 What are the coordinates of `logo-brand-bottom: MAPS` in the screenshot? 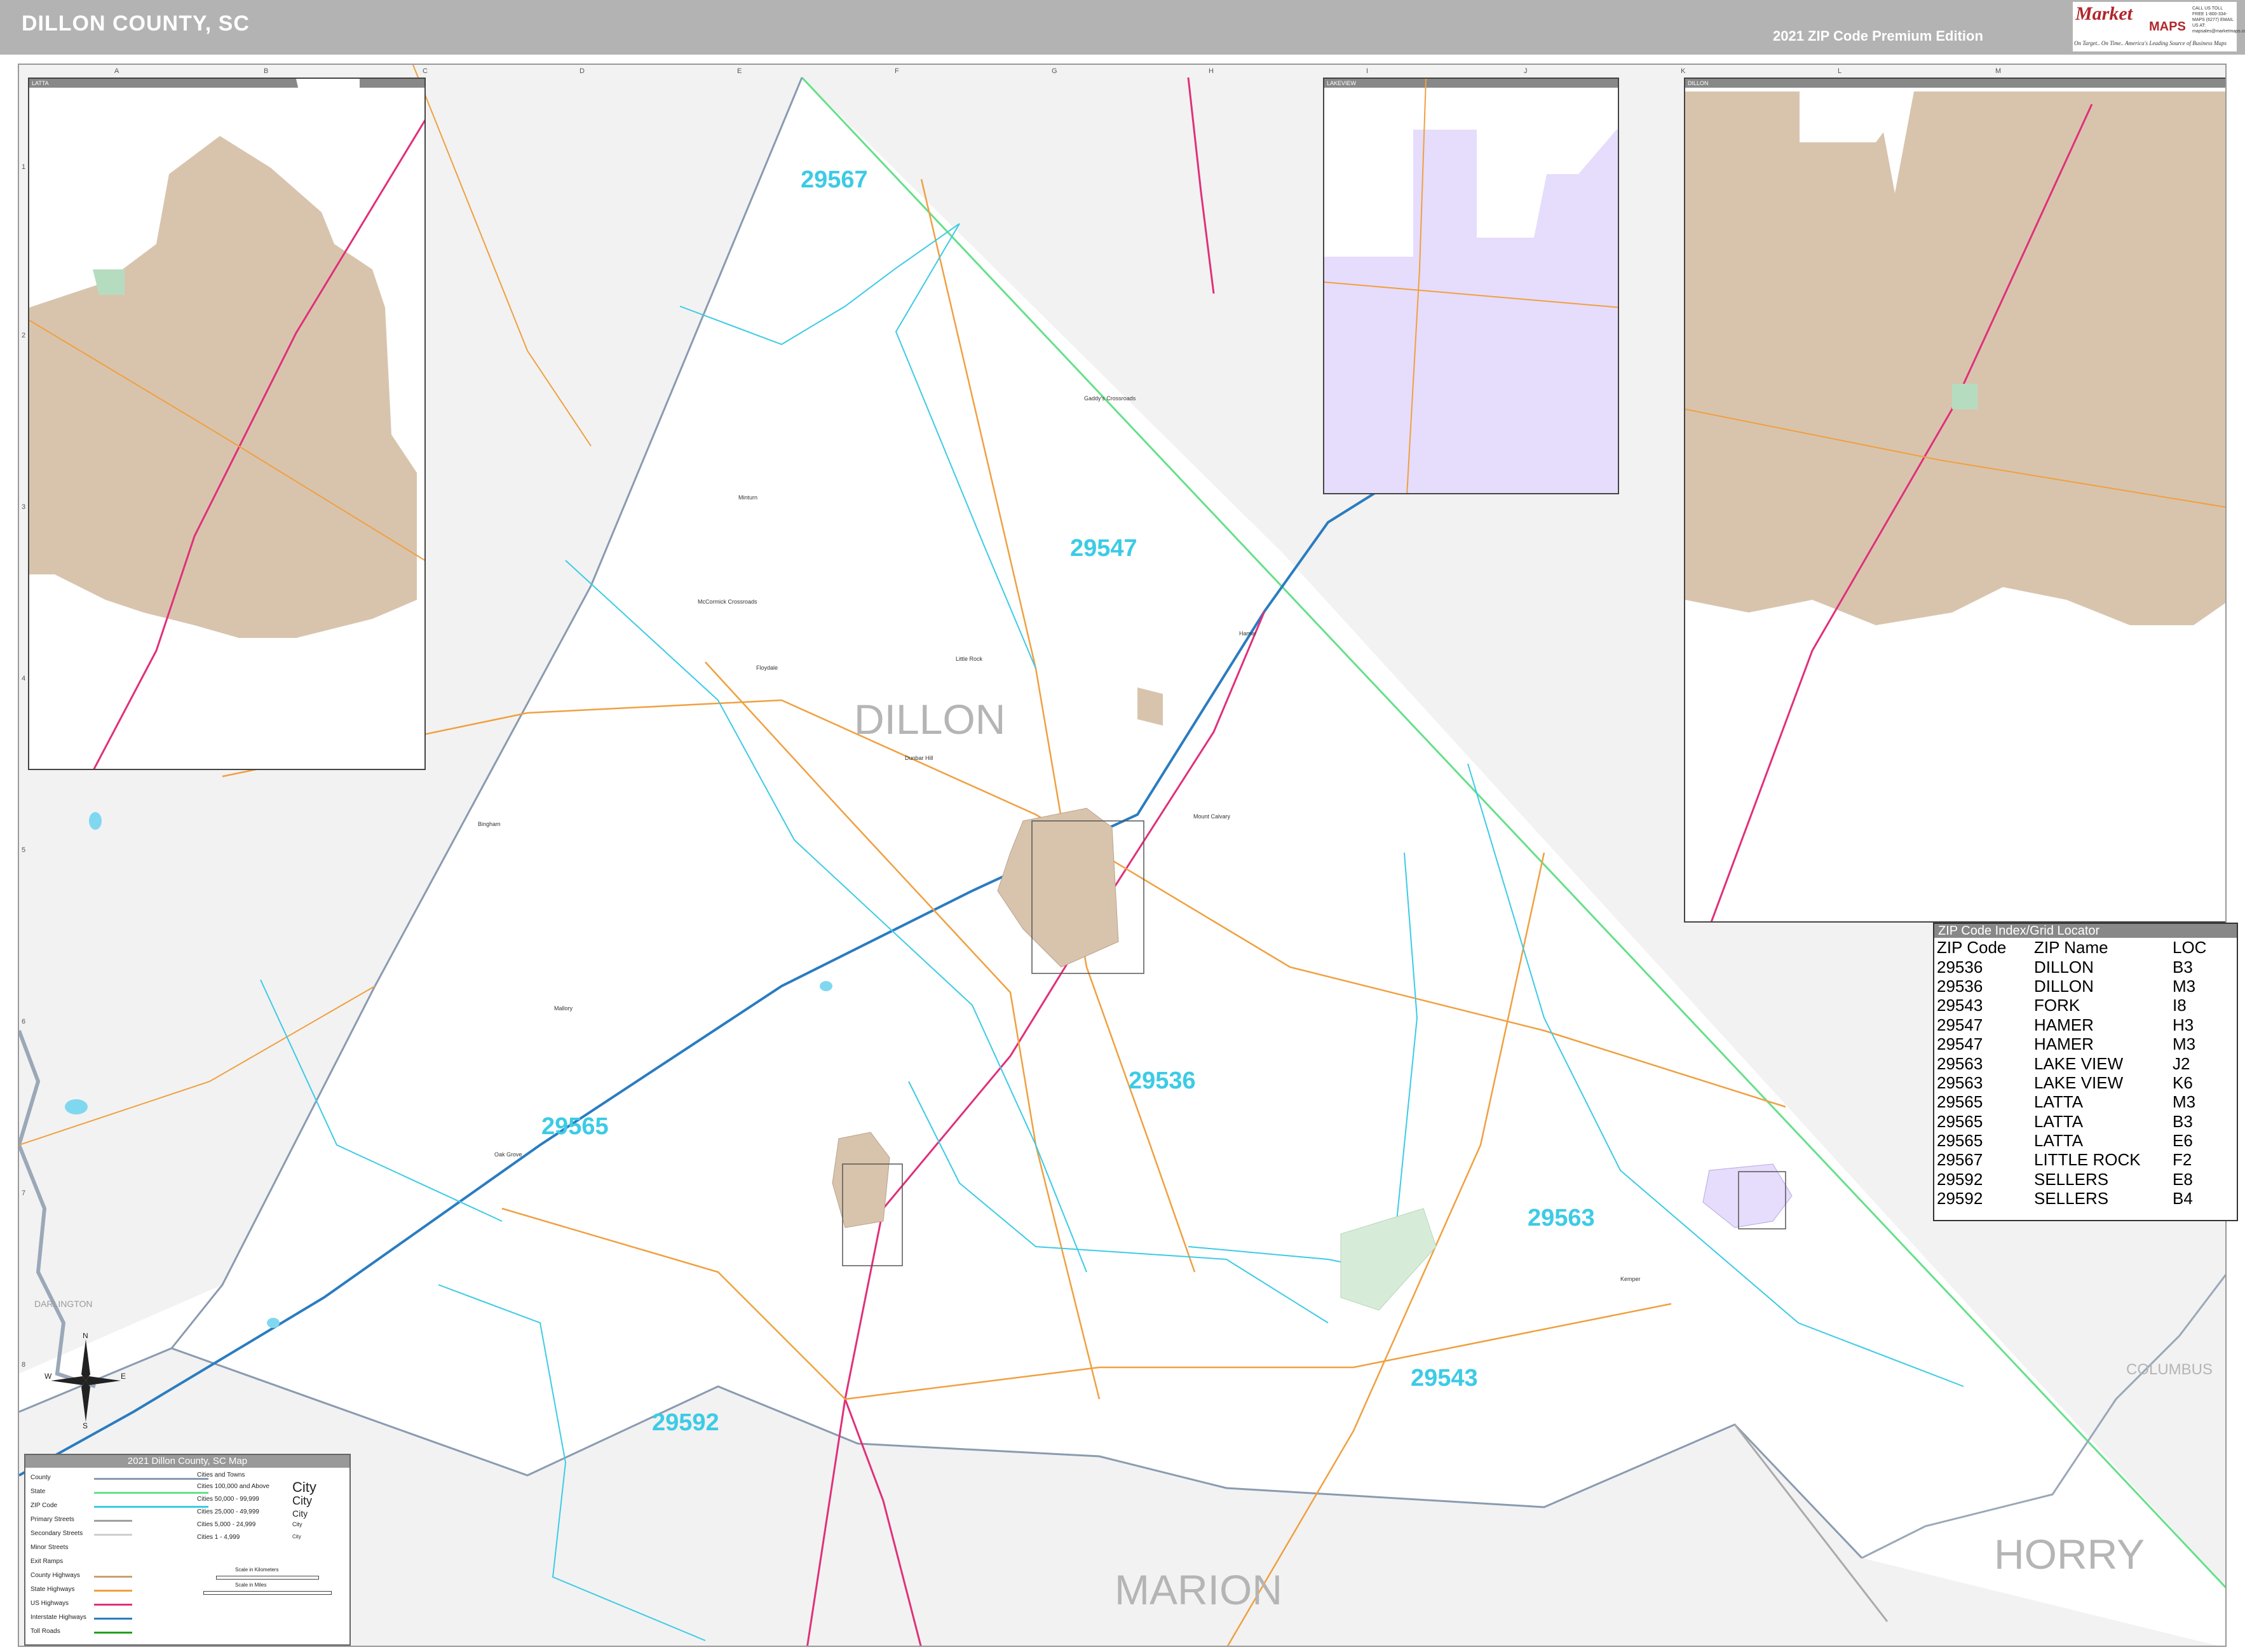 It's located at (2167, 27).